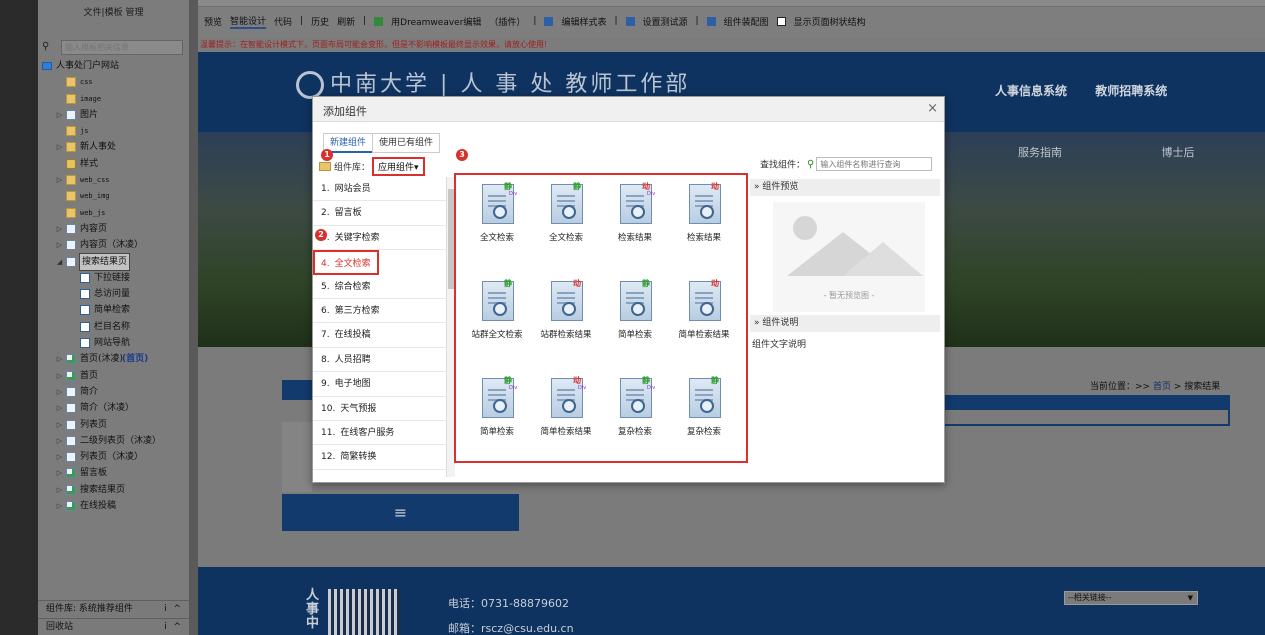 The image size is (1265, 635). What do you see at coordinates (635, 216) in the screenshot?
I see `component-card: 动 Div 检索结果` at bounding box center [635, 216].